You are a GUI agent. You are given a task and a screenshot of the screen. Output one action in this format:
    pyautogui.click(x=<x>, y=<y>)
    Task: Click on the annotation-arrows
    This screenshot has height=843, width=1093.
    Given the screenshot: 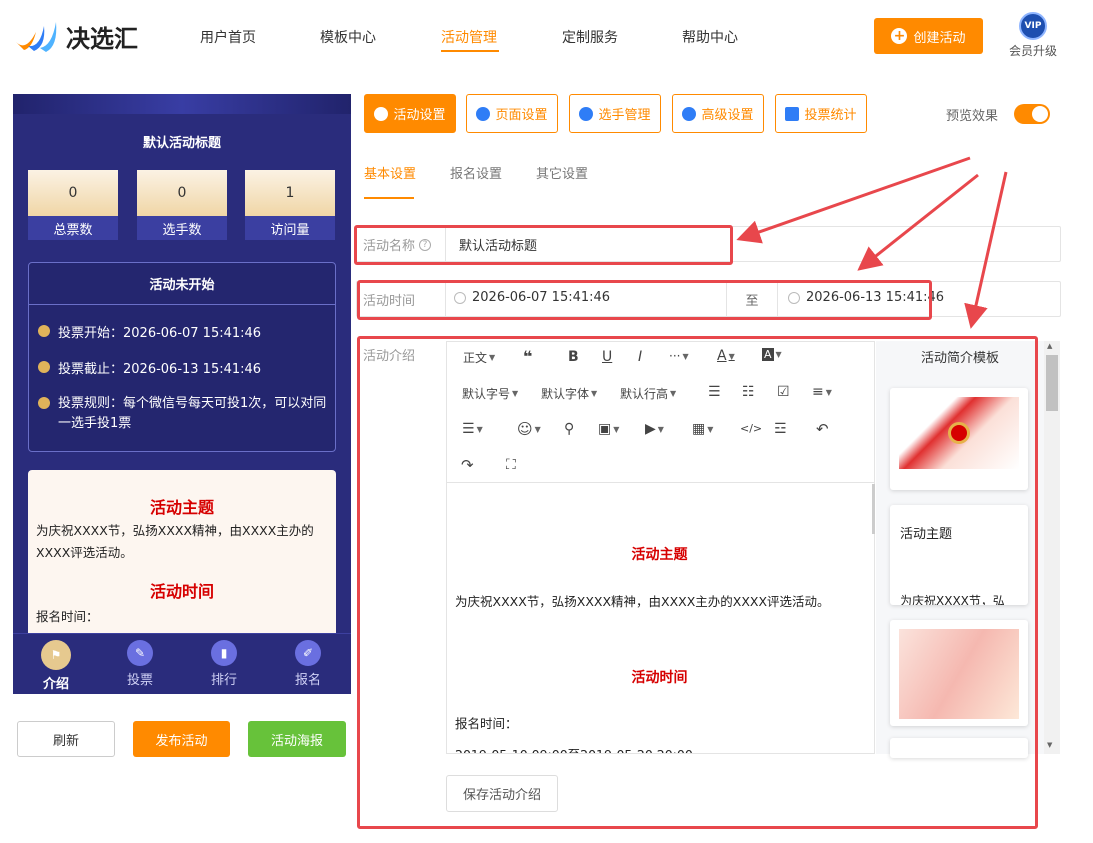 What is the action you would take?
    pyautogui.click(x=872, y=242)
    